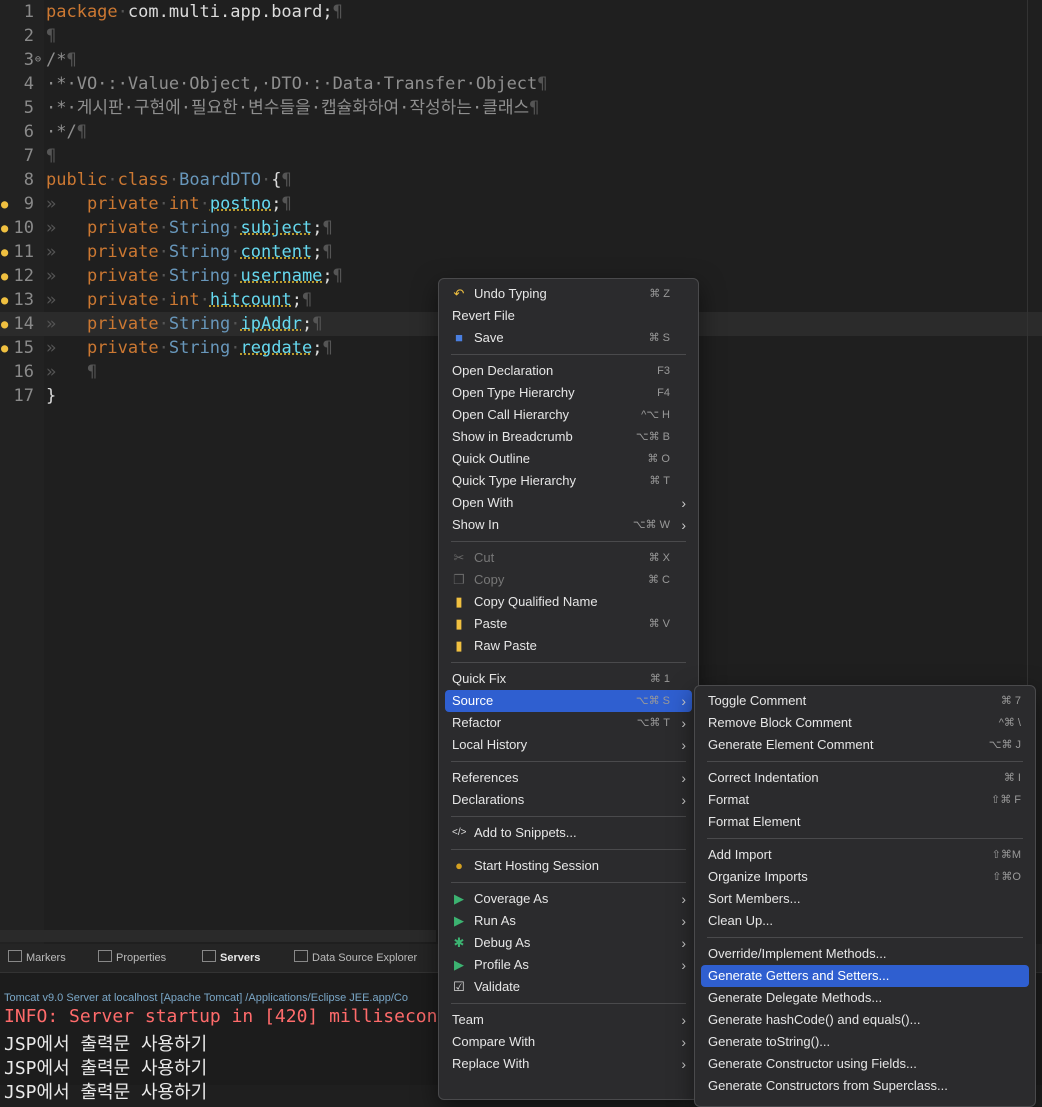 The height and width of the screenshot is (1107, 1042). Describe the element at coordinates (865, 778) in the screenshot. I see `menu-item-correct-indentation: Correct Indentation ⌘ I` at that location.